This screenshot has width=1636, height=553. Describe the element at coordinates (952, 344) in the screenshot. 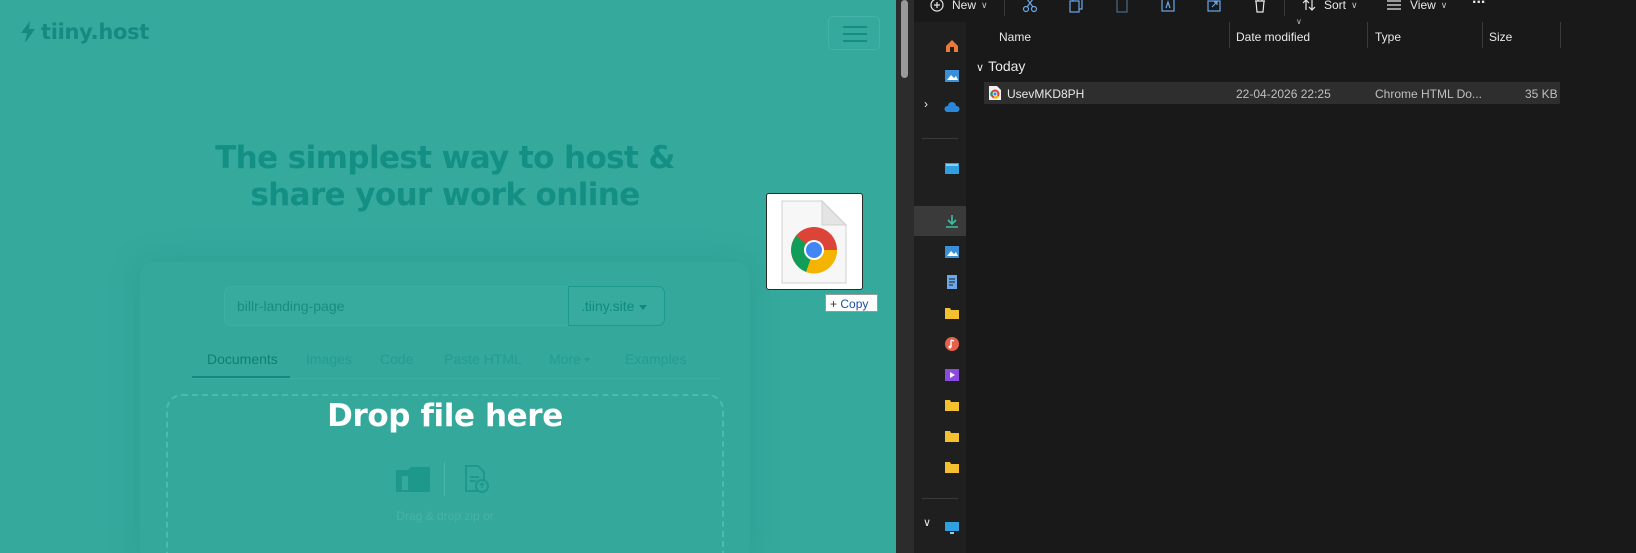

I see `music-icon` at that location.